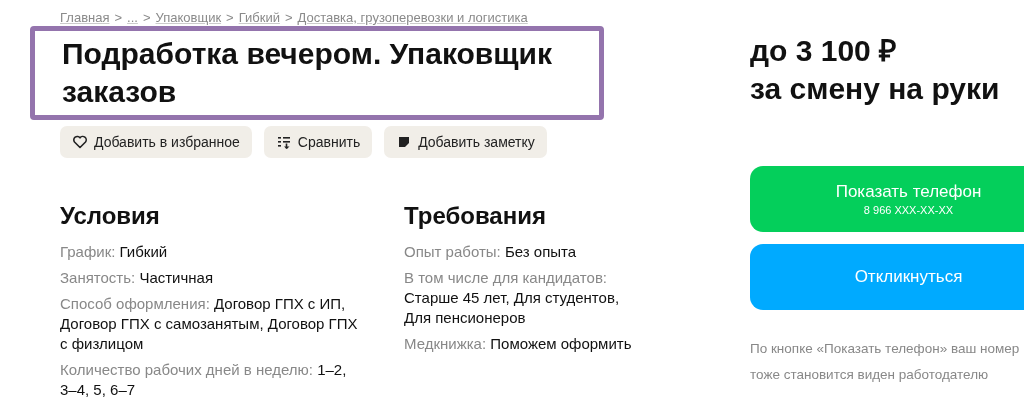 The width and height of the screenshot is (1024, 415). What do you see at coordinates (518, 344) in the screenshot?
I see `detail-text: Медкнижка: Поможем оформить` at bounding box center [518, 344].